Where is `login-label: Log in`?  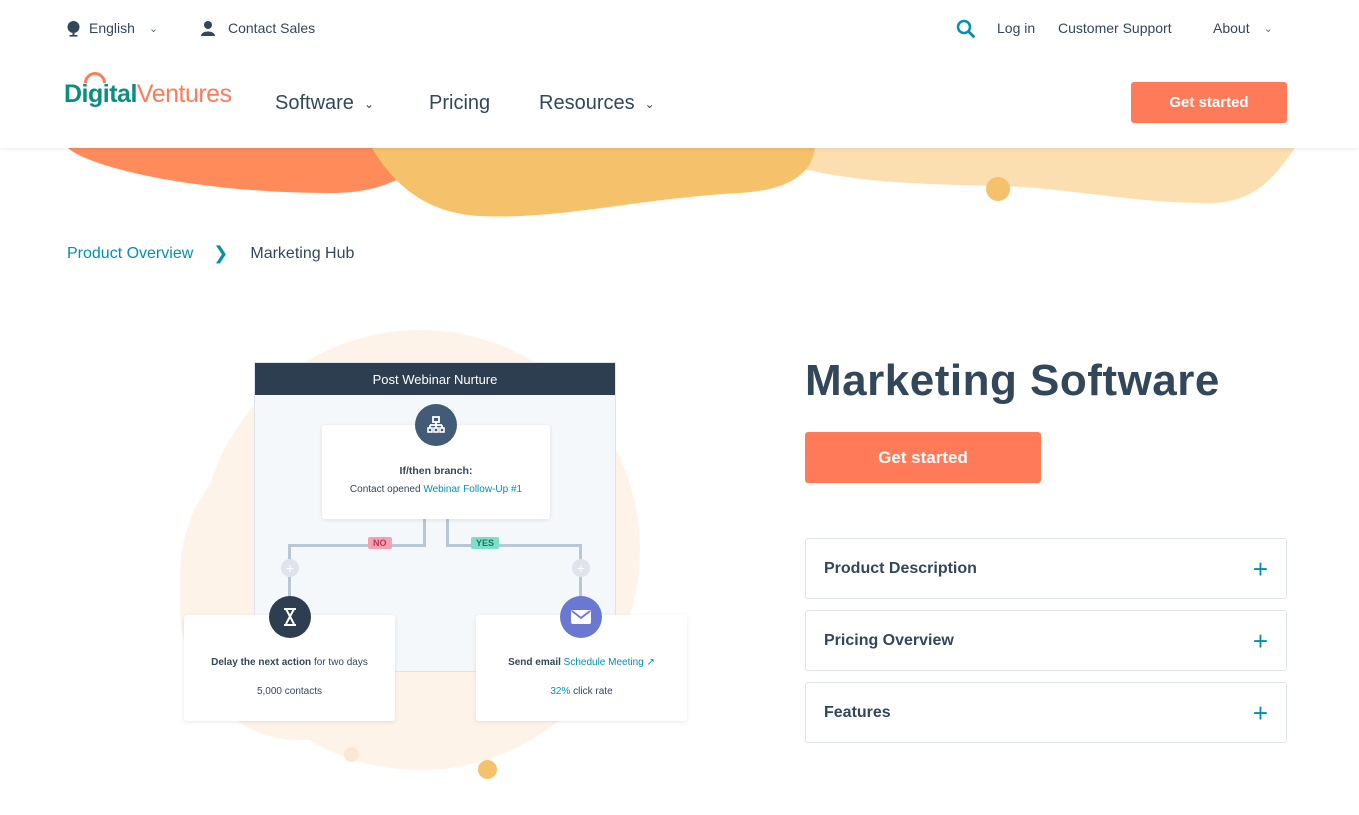 login-label: Log in is located at coordinates (1016, 28).